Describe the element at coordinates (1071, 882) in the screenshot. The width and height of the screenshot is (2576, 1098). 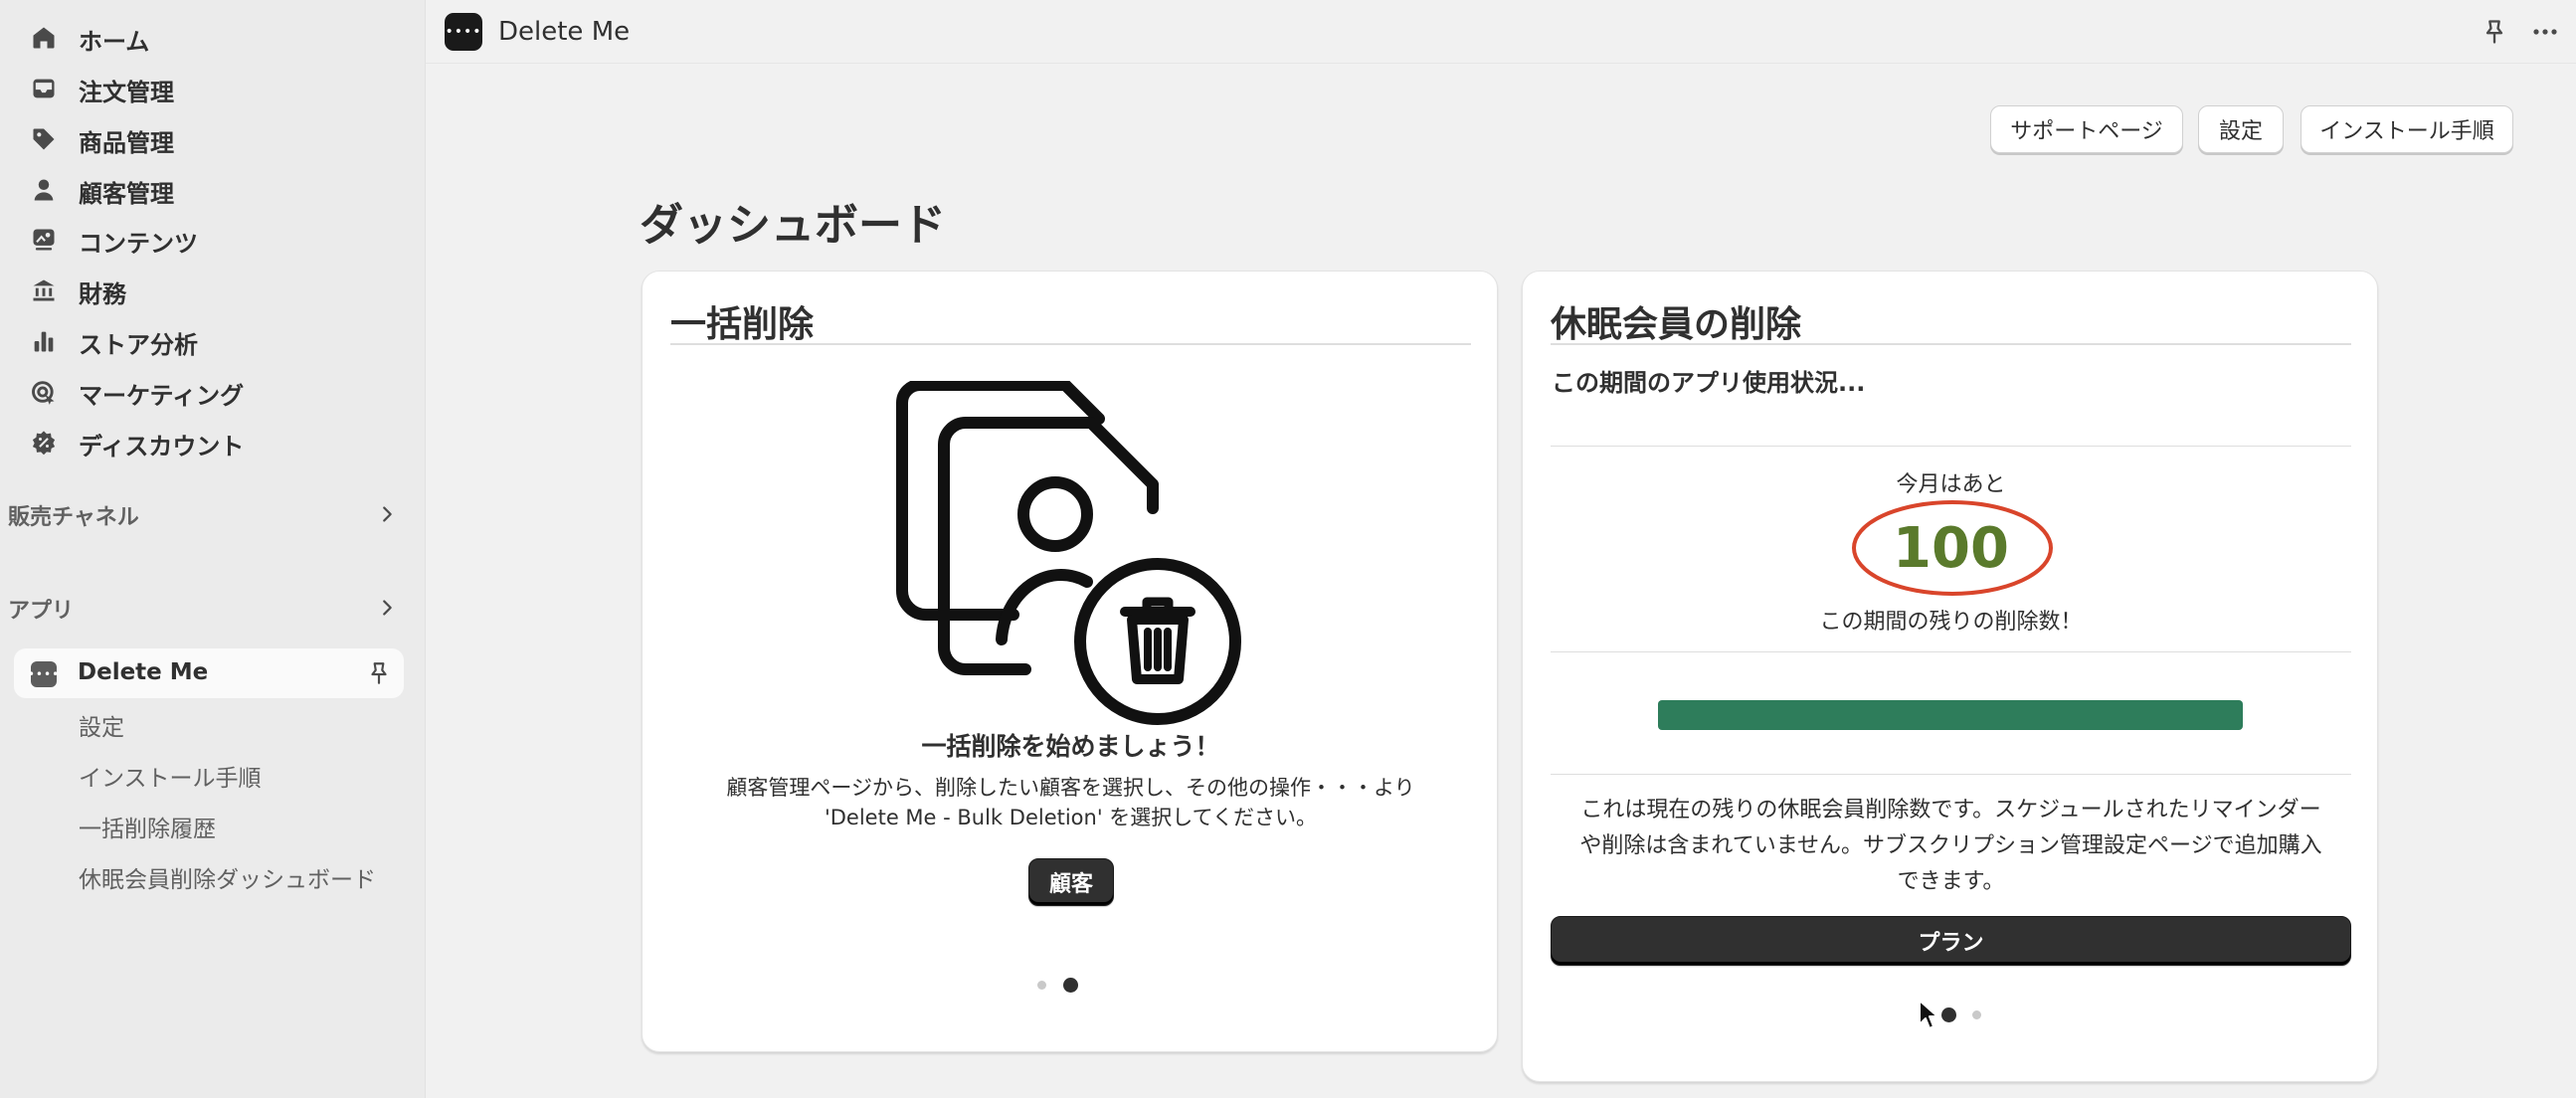
I see `customers-button: 顧客` at that location.